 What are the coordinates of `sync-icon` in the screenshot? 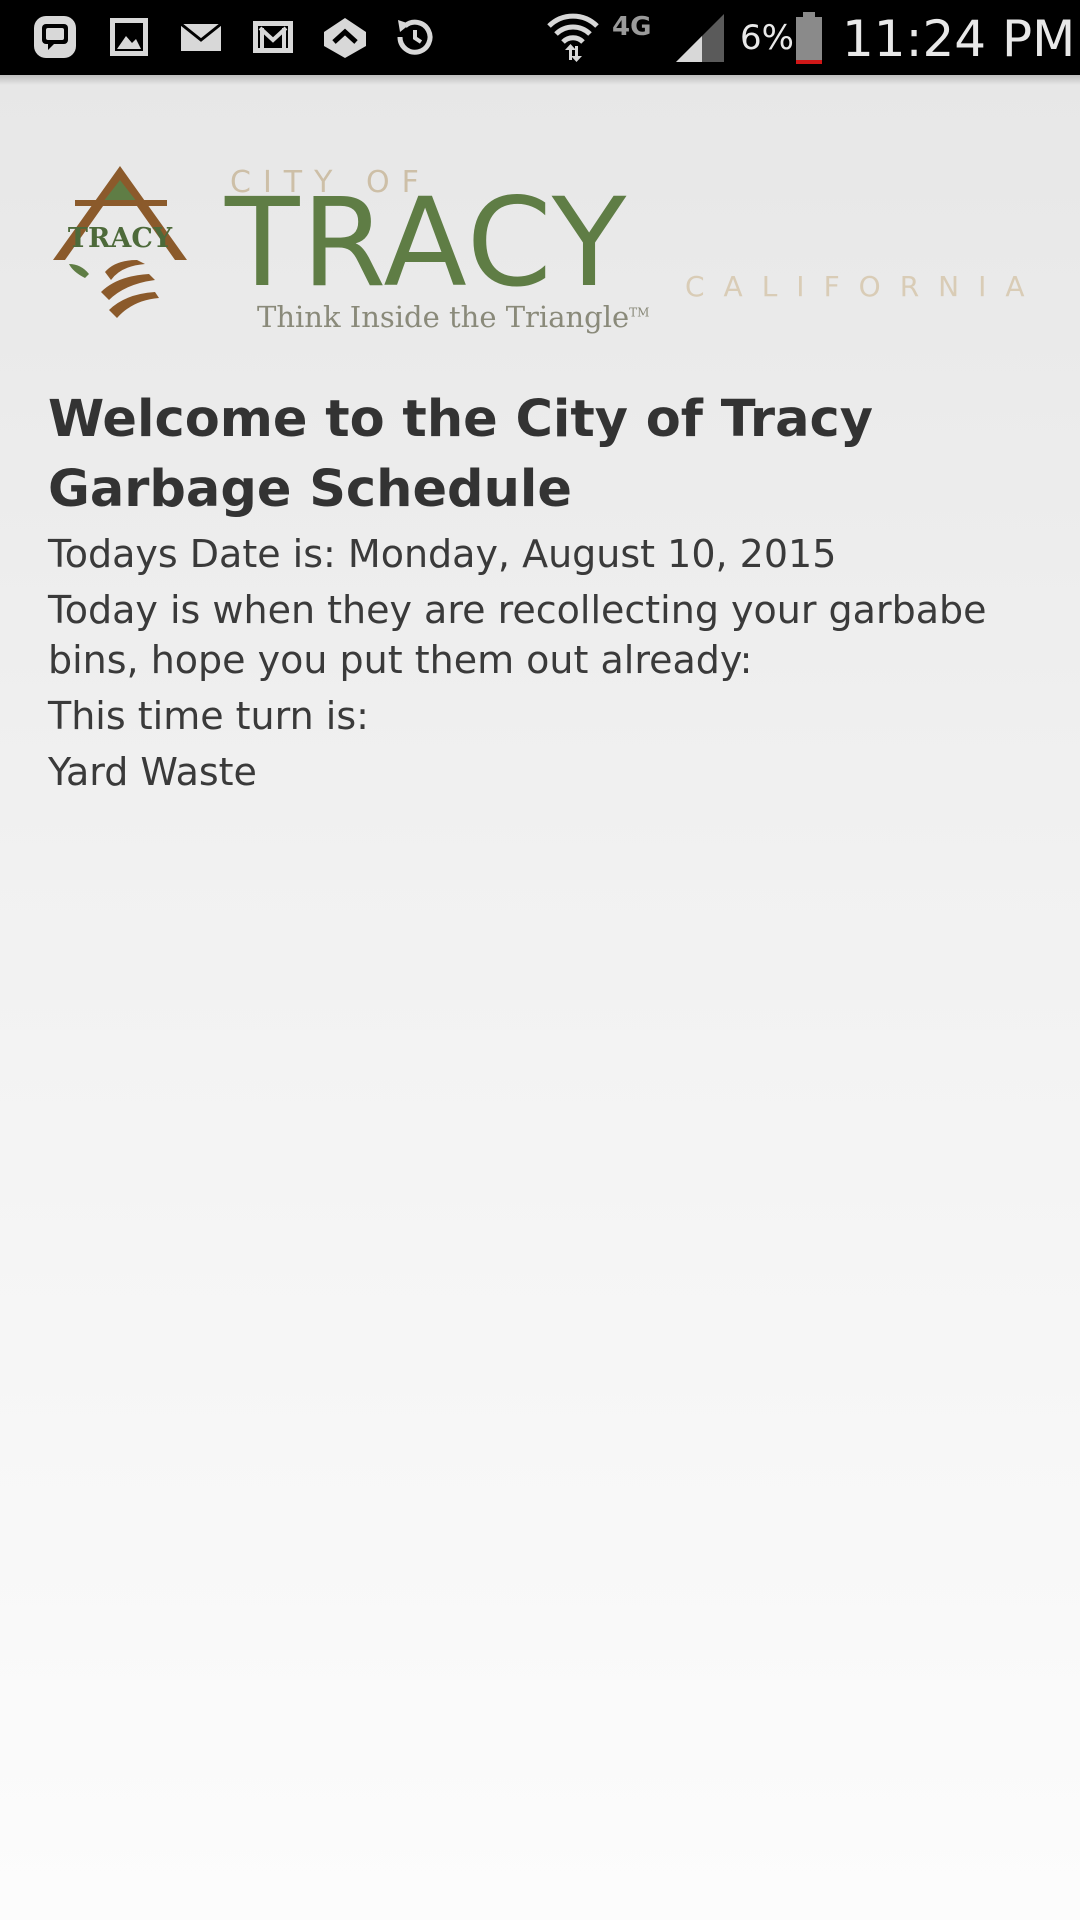 It's located at (415, 37).